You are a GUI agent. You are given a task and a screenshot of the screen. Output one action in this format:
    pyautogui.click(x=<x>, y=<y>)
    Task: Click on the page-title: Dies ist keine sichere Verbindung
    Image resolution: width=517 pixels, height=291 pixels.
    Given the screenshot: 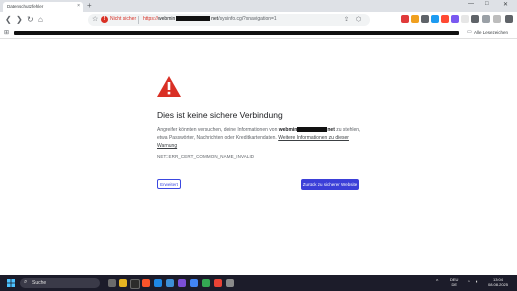 What is the action you would take?
    pyautogui.click(x=220, y=115)
    